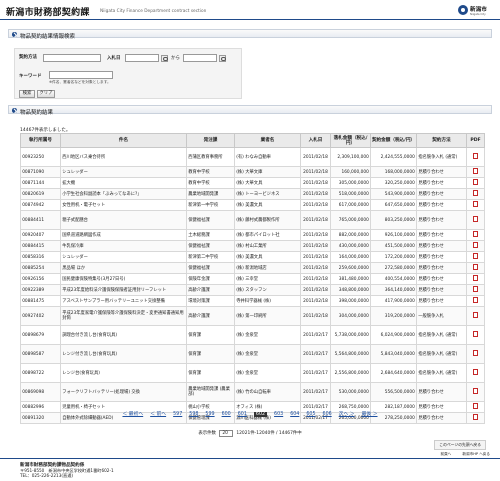 The image size is (500, 481). I want to click on contract-number-cell: 00923250, so click(40, 157).